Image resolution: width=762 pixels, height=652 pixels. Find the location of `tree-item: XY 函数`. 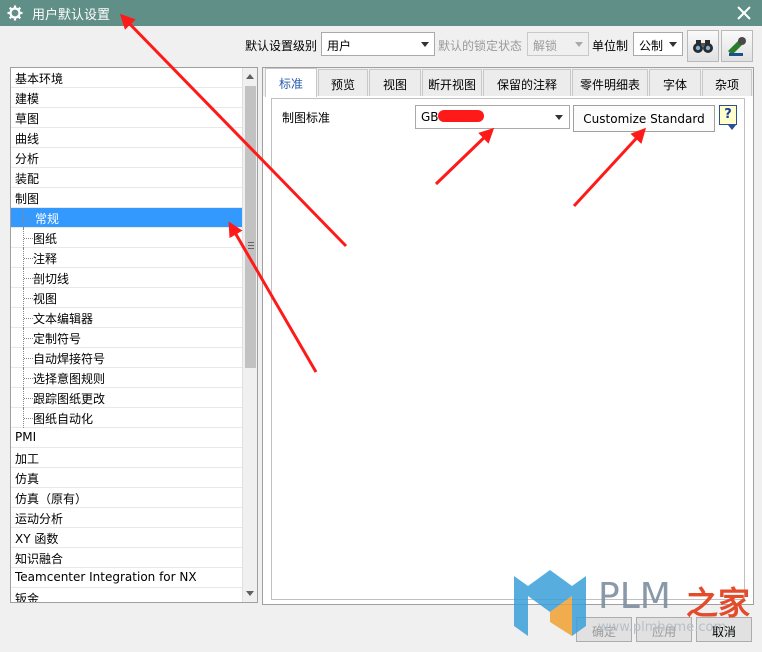

tree-item: XY 函数 is located at coordinates (126, 538).